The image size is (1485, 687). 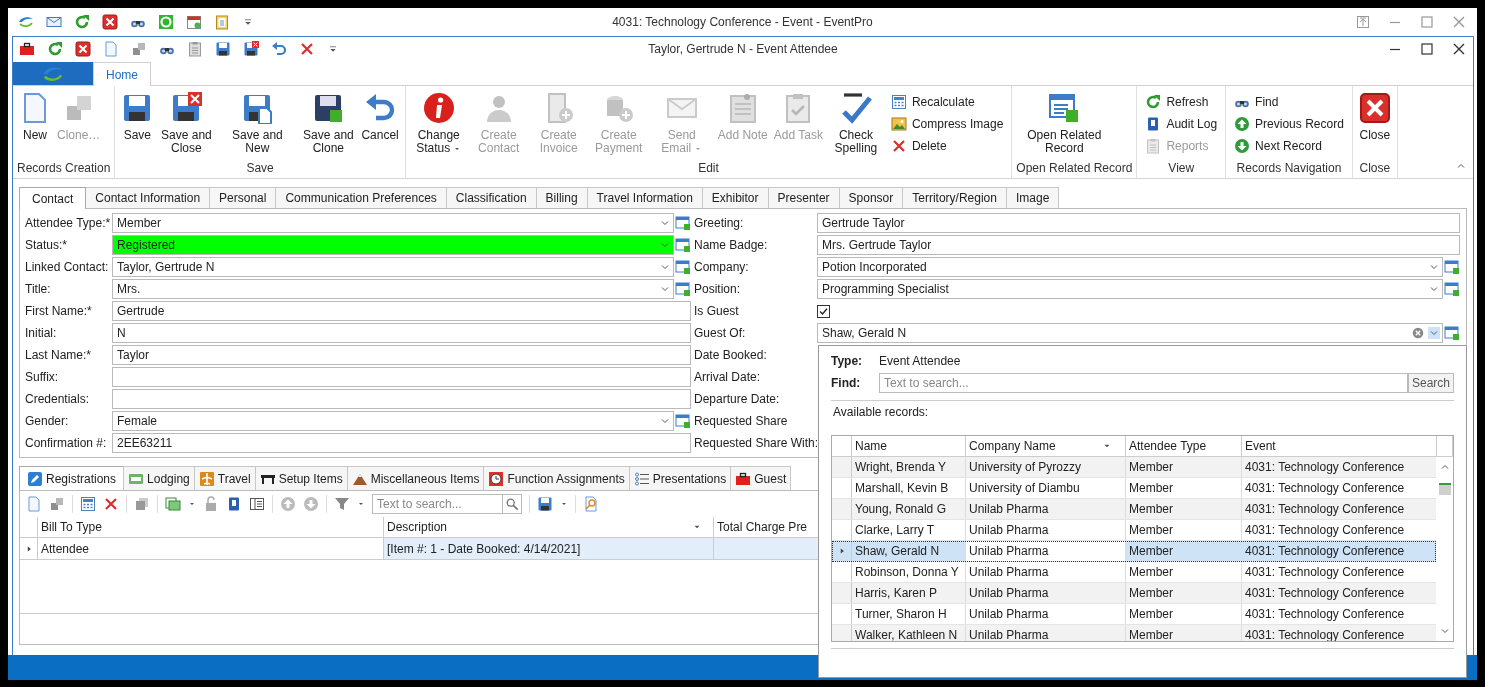 What do you see at coordinates (1130, 289) in the screenshot?
I see `dropdown-field: Programming Specialist` at bounding box center [1130, 289].